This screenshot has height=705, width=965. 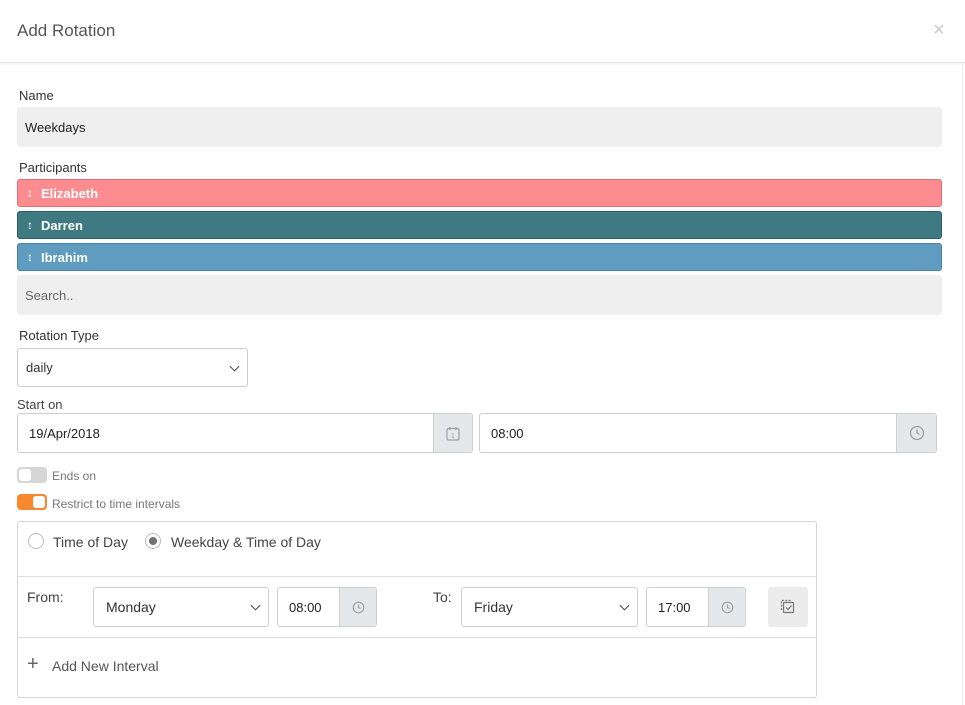 I want to click on restrict-intervals-label: Restrict to time intervals, so click(x=116, y=504).